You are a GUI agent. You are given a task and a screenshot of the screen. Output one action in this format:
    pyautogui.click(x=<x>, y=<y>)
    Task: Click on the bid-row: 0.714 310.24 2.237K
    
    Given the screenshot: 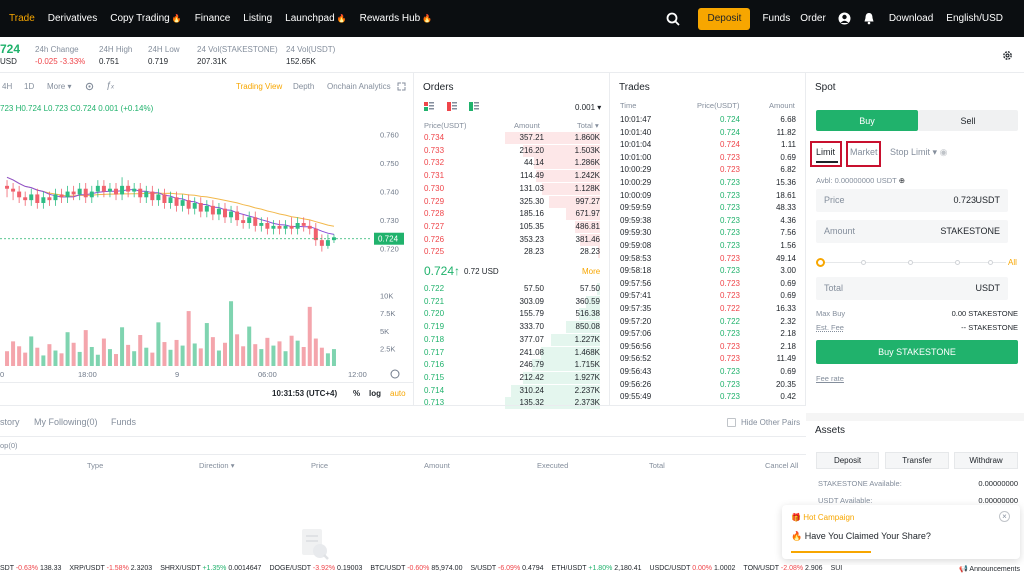 What is the action you would take?
    pyautogui.click(x=512, y=391)
    